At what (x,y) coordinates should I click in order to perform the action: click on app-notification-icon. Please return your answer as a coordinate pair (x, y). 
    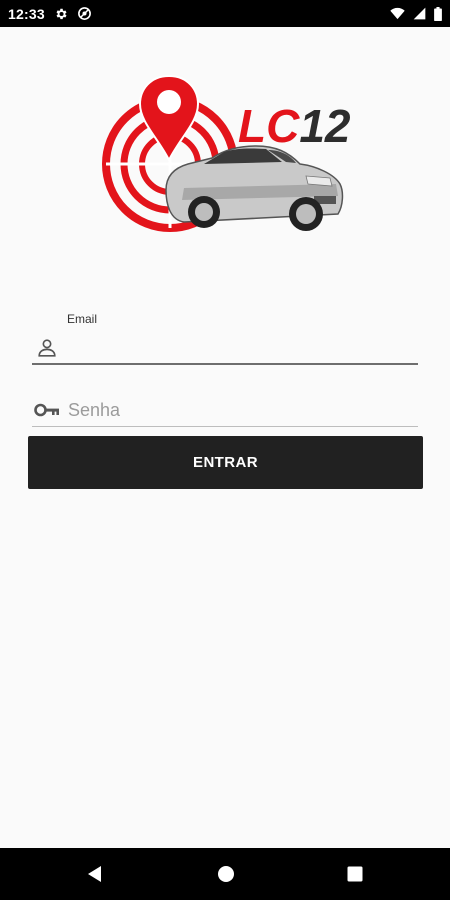
    Looking at the image, I should click on (84, 13).